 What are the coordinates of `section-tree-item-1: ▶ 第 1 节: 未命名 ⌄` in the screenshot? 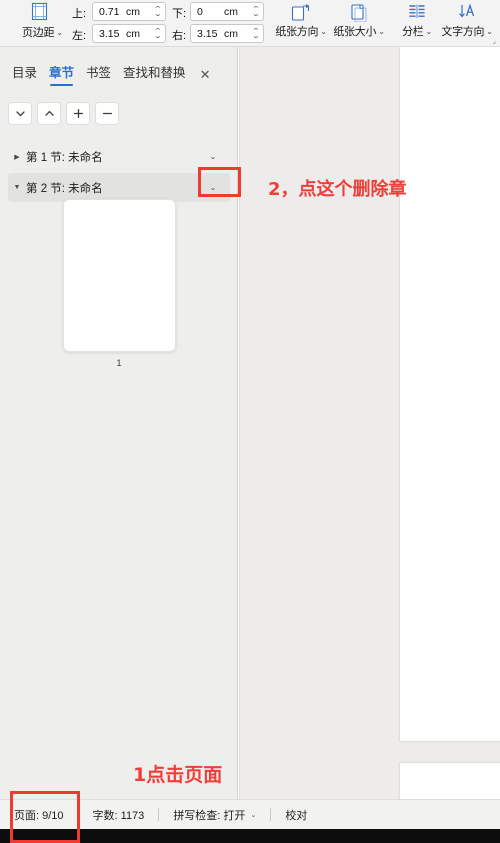 It's located at (119, 156).